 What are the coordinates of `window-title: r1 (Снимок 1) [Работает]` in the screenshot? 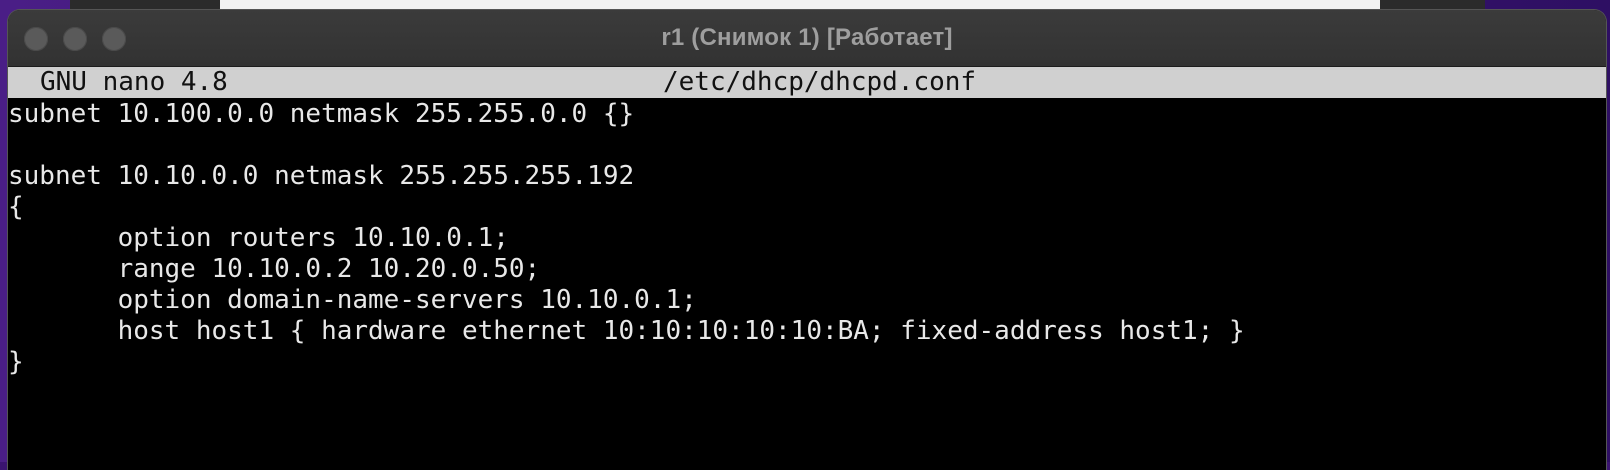 It's located at (807, 37).